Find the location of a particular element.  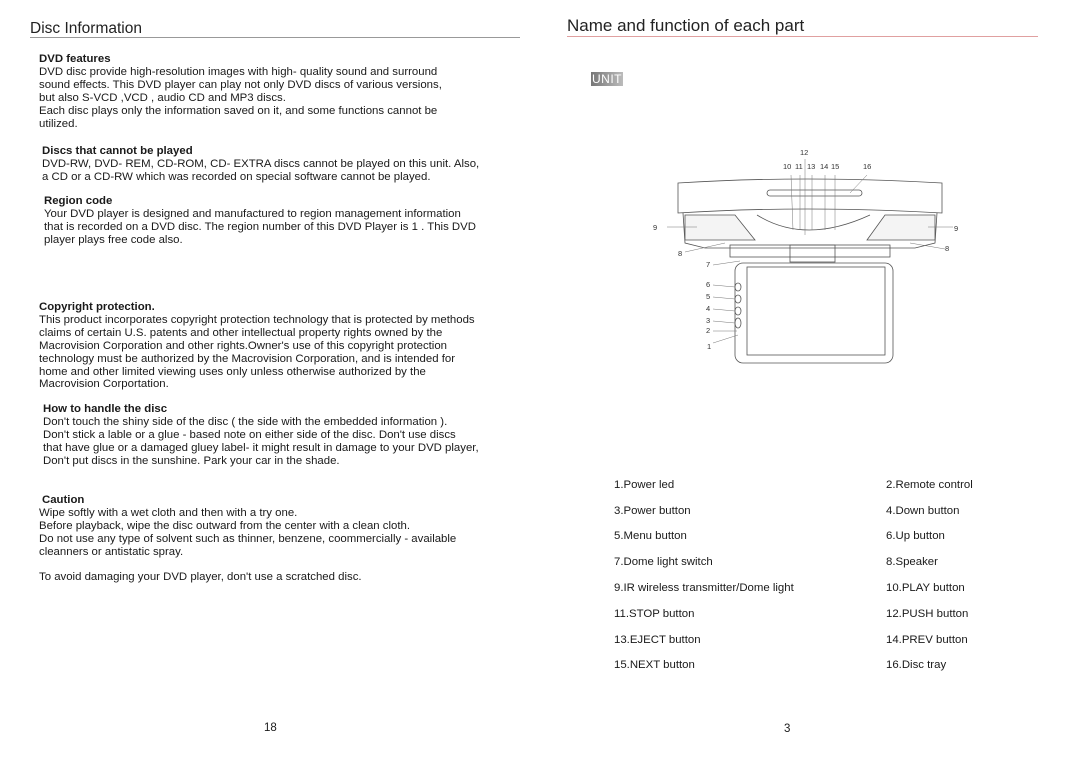

callout-14: 14 is located at coordinates (824, 166).